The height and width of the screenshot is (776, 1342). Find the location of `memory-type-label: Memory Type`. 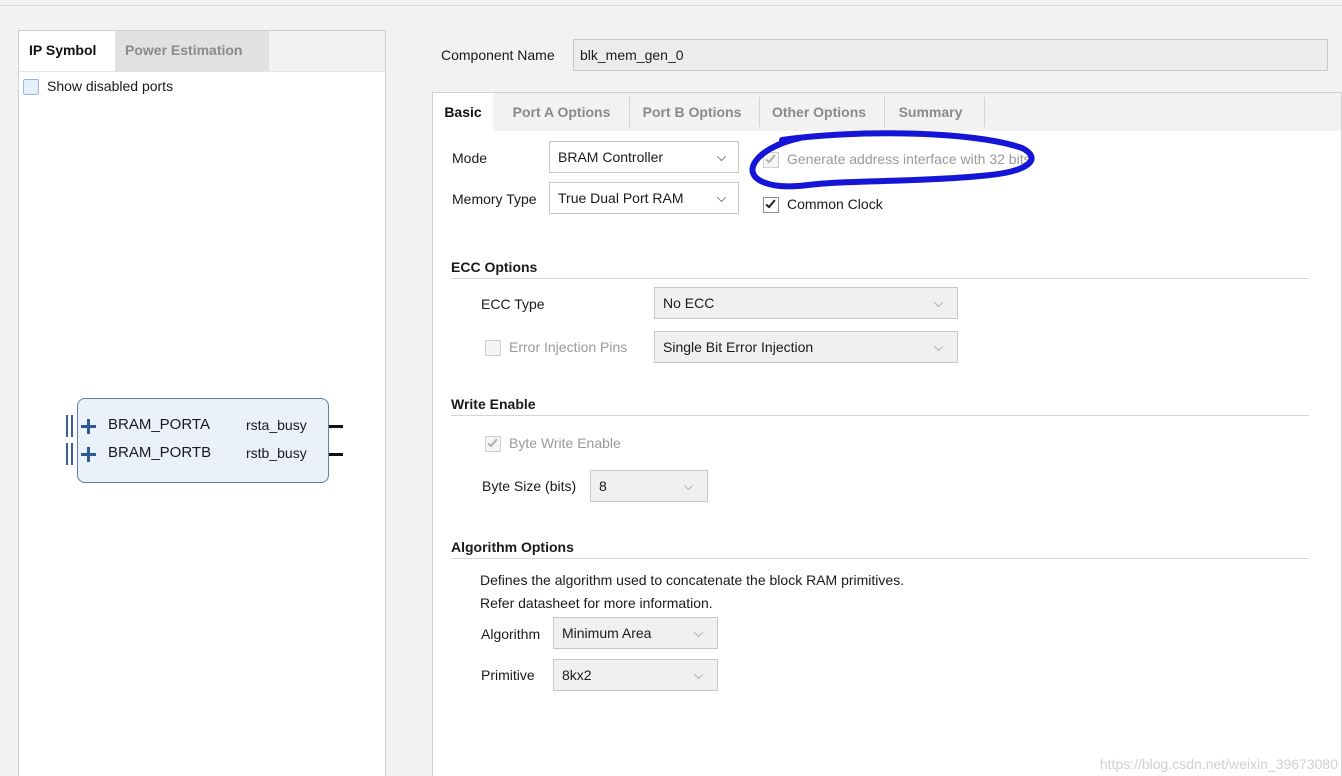

memory-type-label: Memory Type is located at coordinates (494, 199).